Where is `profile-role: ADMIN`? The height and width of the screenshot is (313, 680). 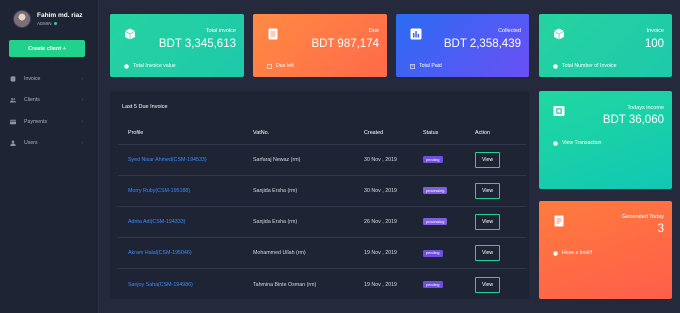 profile-role: ADMIN is located at coordinates (44, 23).